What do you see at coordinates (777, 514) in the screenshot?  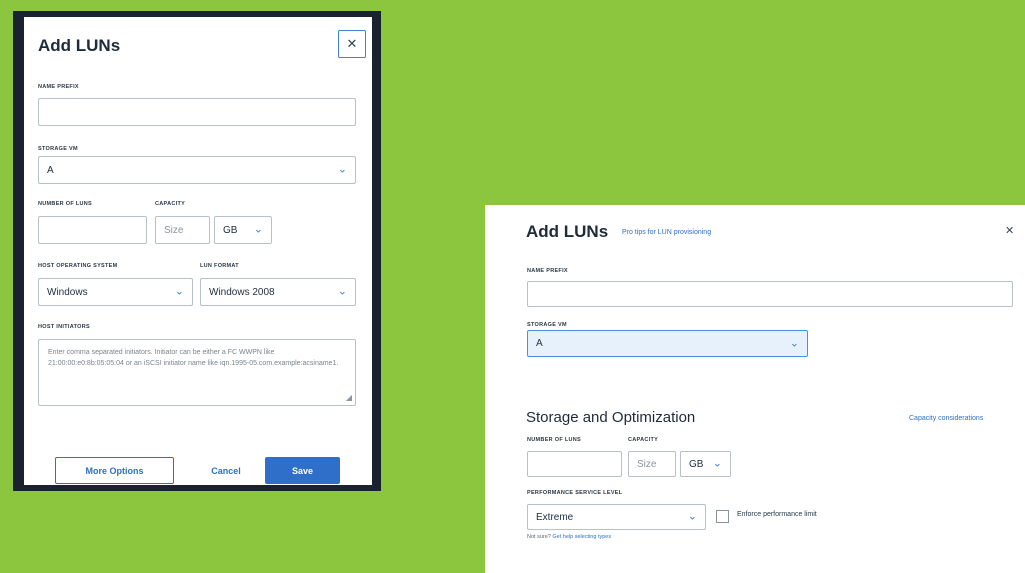 I see `enforce-performance-limit-label: Enforce performance limit` at bounding box center [777, 514].